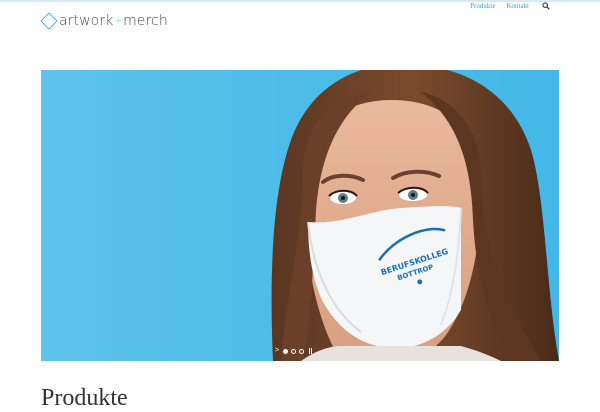 The width and height of the screenshot is (600, 412). What do you see at coordinates (145, 21) in the screenshot?
I see `logo-word-merch: merch` at bounding box center [145, 21].